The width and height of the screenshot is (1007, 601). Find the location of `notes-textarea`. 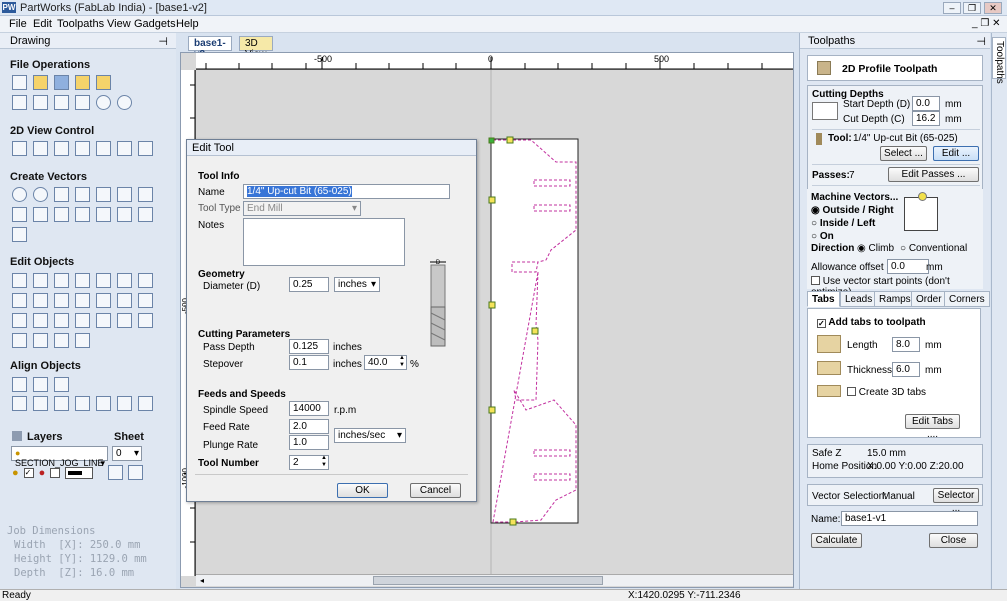

notes-textarea is located at coordinates (324, 242).